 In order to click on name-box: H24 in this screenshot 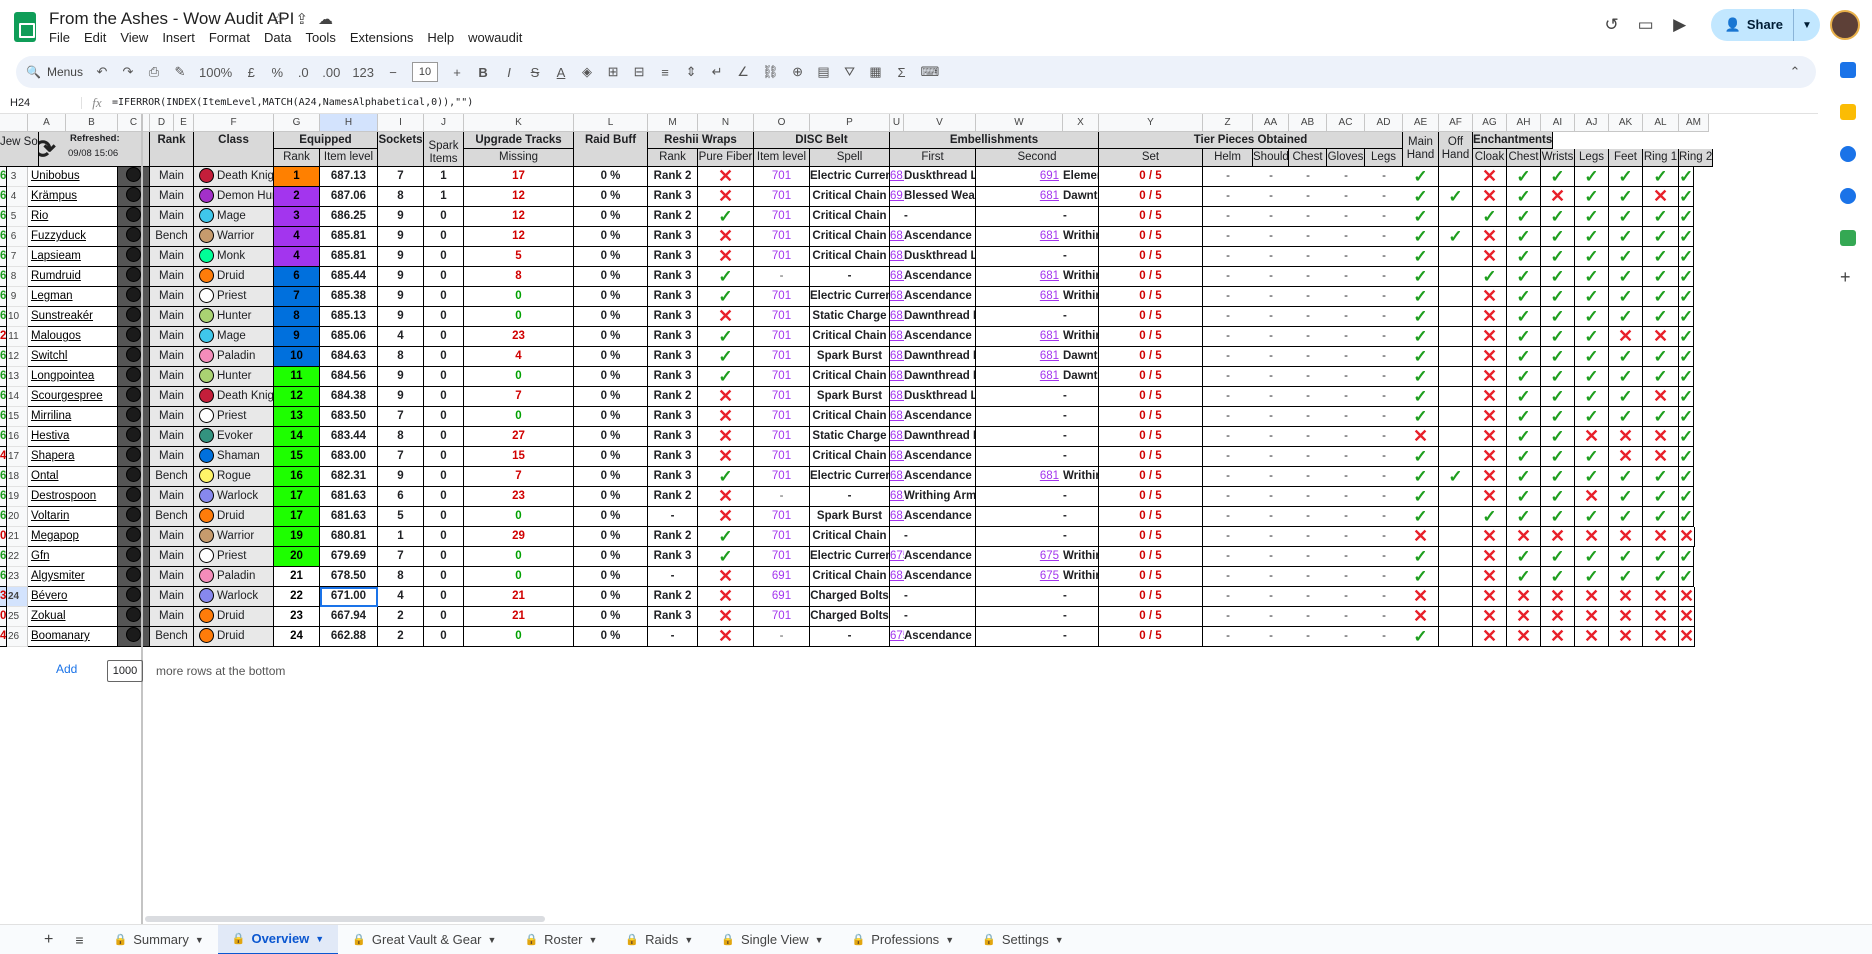, I will do `click(41, 102)`.